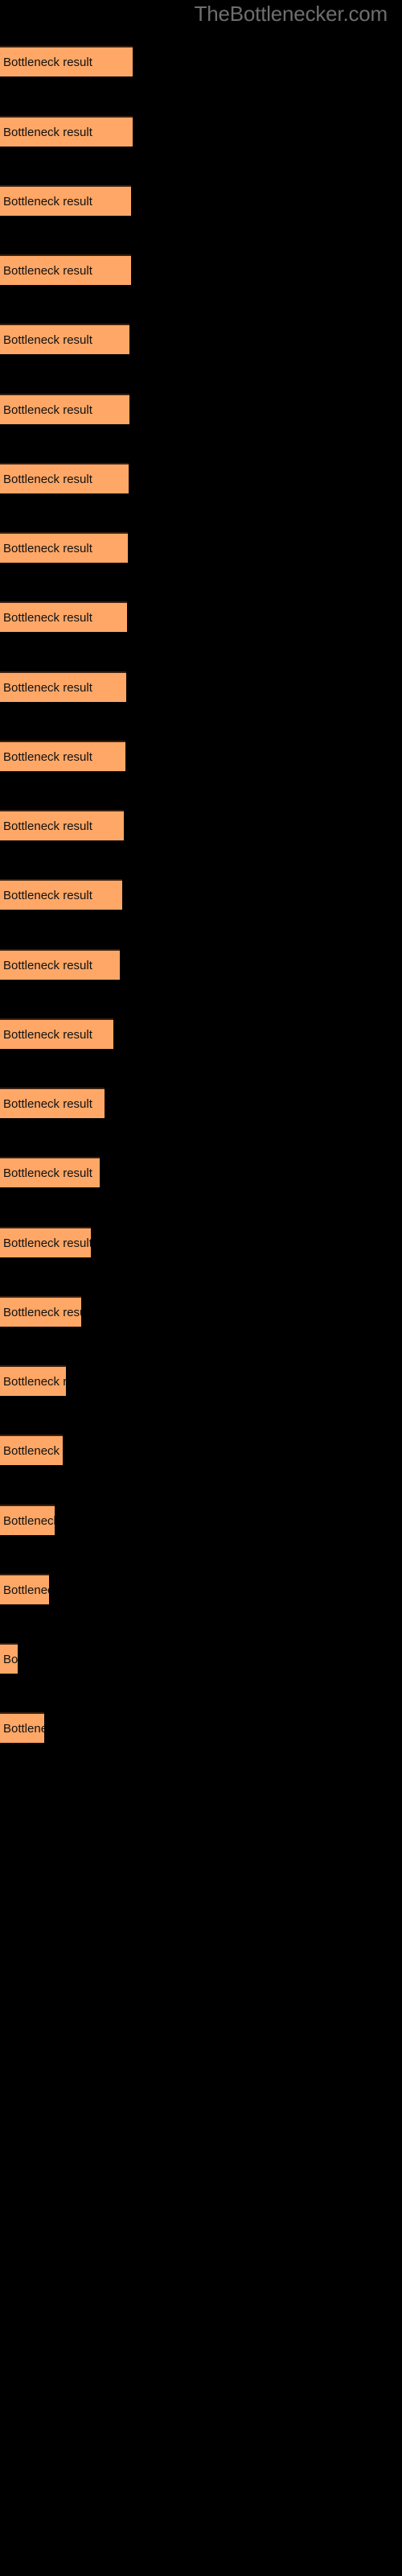 The height and width of the screenshot is (2576, 402). I want to click on site-watermark: TheBottlenecker.com, so click(291, 14).